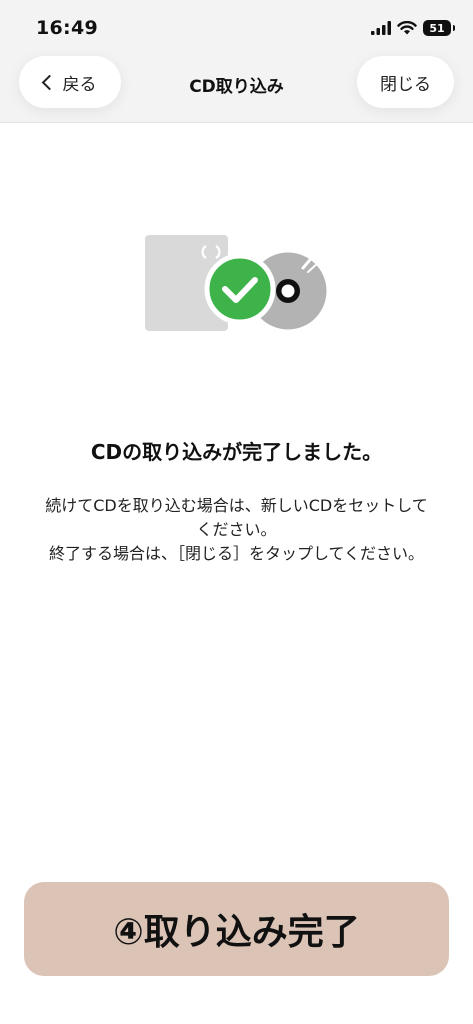 The image size is (473, 1024). I want to click on battery-level: 51, so click(437, 28).